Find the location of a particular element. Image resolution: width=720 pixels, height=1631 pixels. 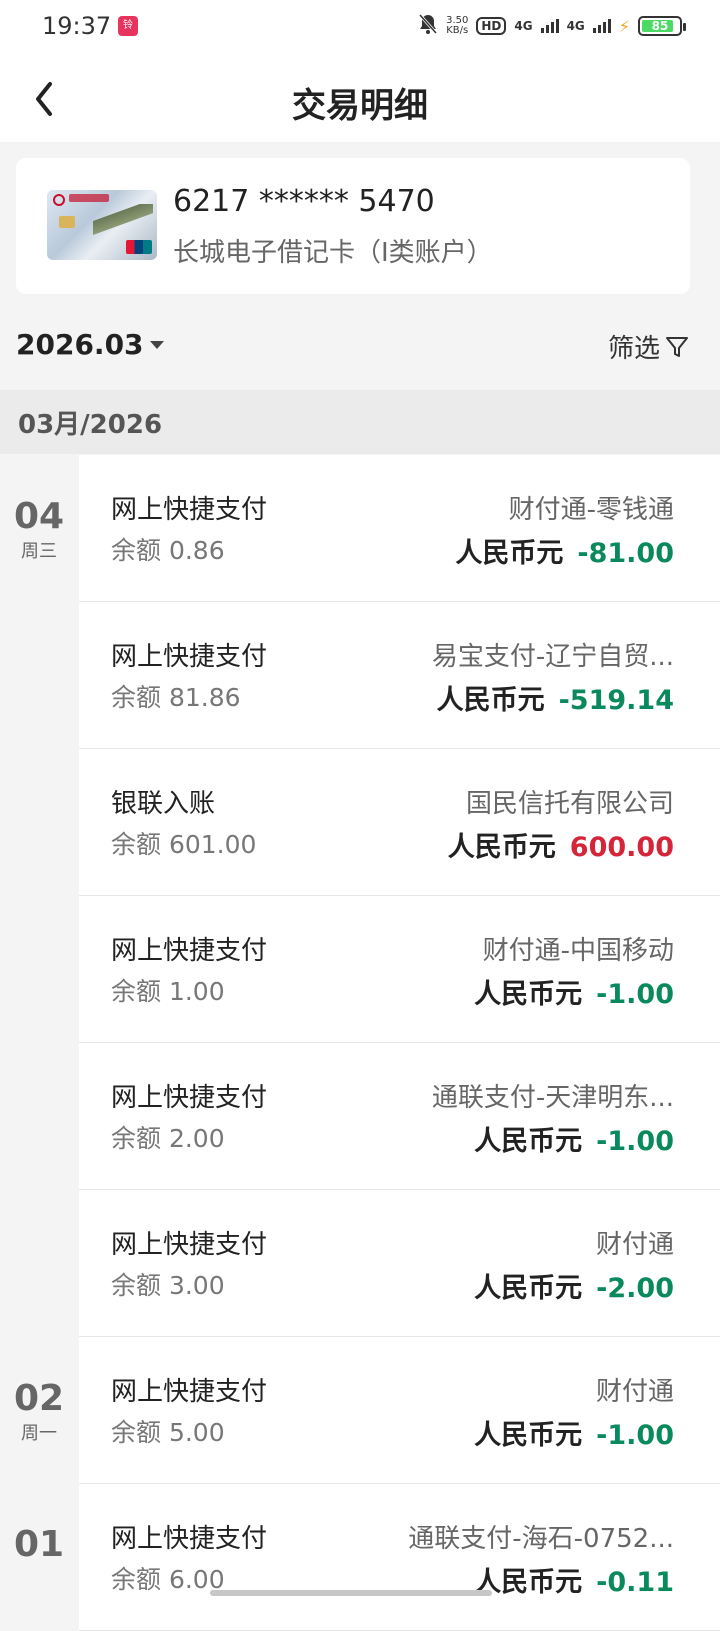

funnel-icon is located at coordinates (677, 346).